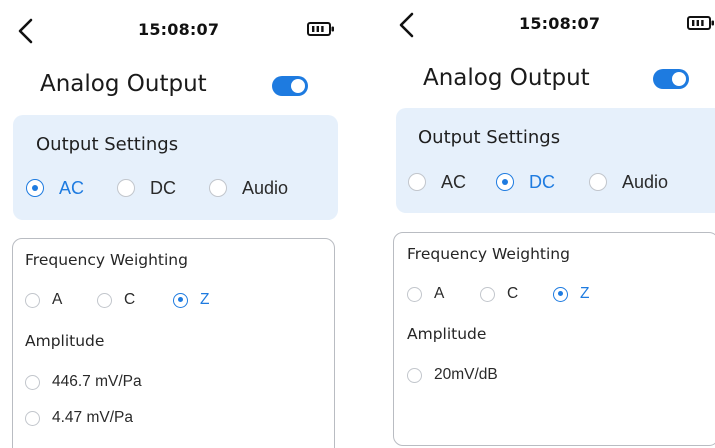 Image resolution: width=715 pixels, height=448 pixels. I want to click on amplitude-option-20mv-db: 20mV/dB, so click(452, 375).